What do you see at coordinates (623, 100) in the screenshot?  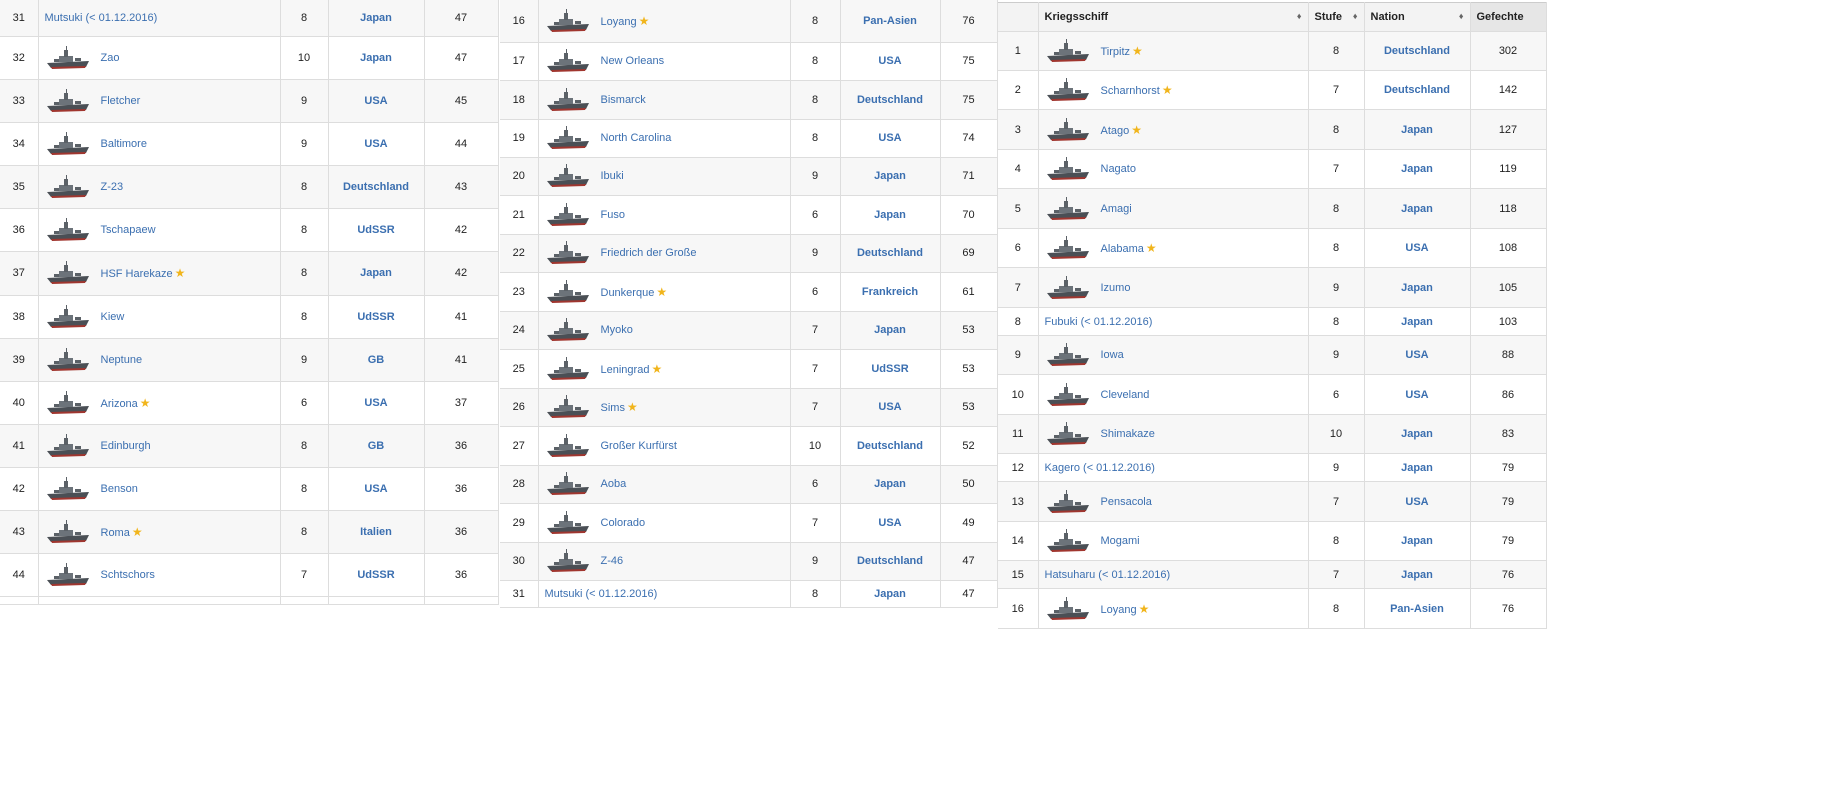 I see `ship-link: Bismarck` at bounding box center [623, 100].